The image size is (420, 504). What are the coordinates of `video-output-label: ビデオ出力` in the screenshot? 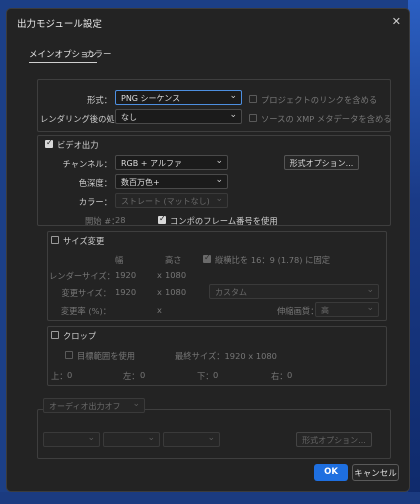 It's located at (78, 145).